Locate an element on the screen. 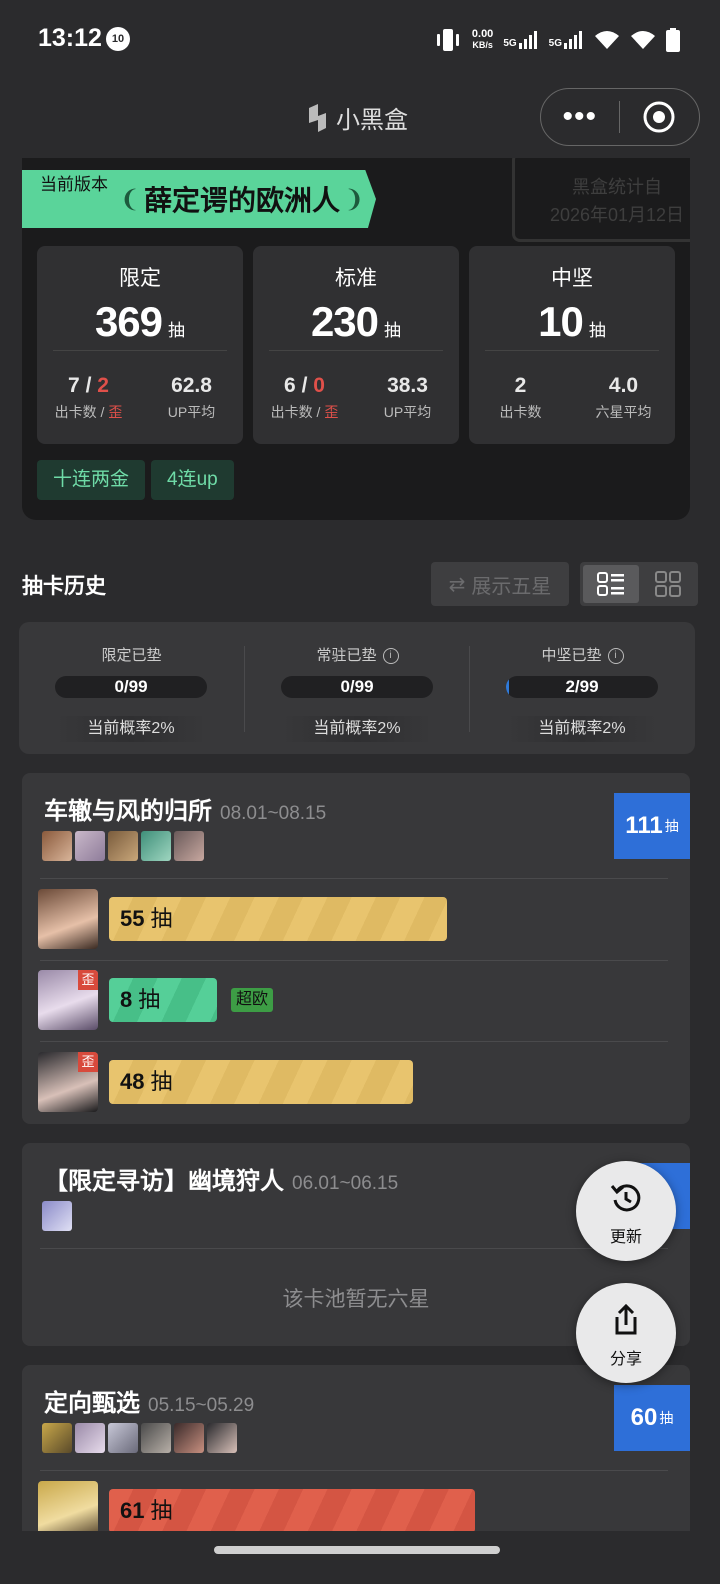  pull-bar: 55 抽 is located at coordinates (278, 919).